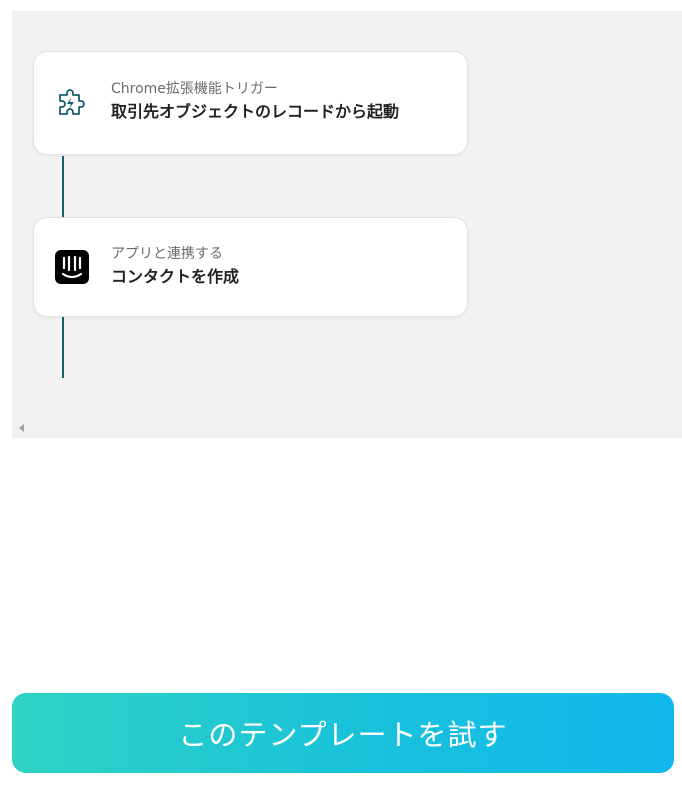 The width and height of the screenshot is (682, 786). I want to click on flow-step-card-action: アプリと連携する コンタクトを作成, so click(250, 267).